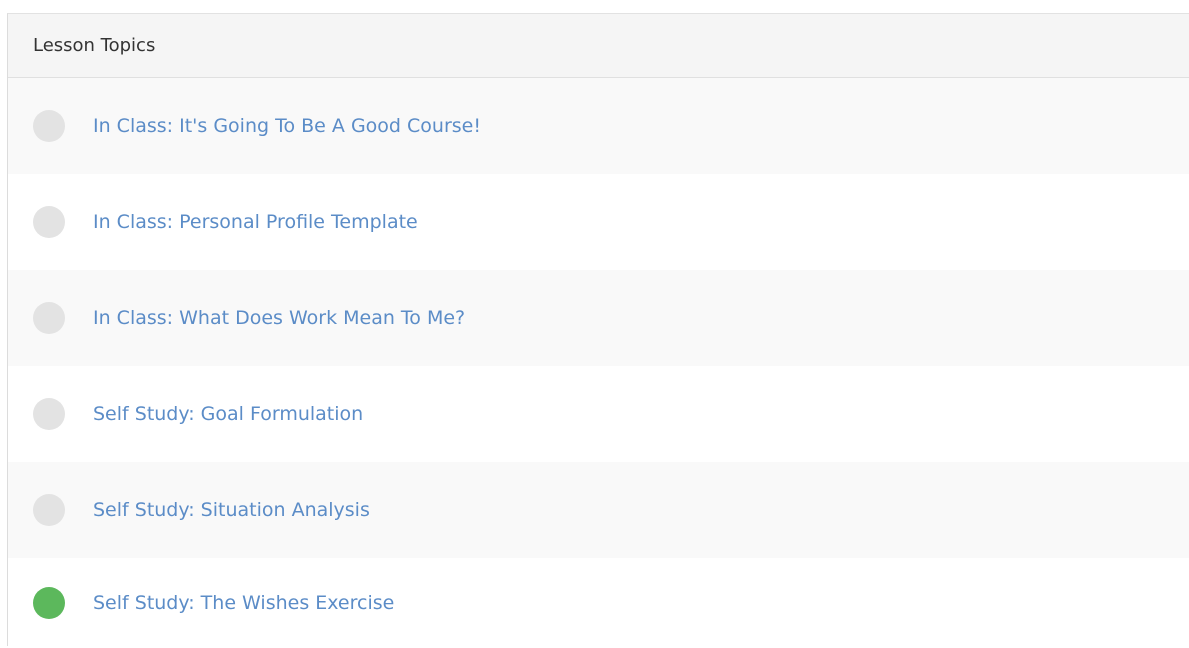  What do you see at coordinates (598, 318) in the screenshot?
I see `topic-row: In Class: What Does Work Mean To Me?` at bounding box center [598, 318].